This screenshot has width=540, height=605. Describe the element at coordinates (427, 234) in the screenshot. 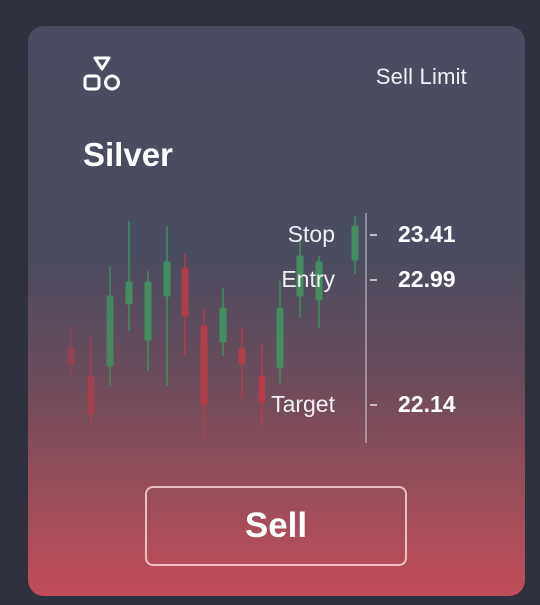

I see `stop-value: 23.41` at that location.